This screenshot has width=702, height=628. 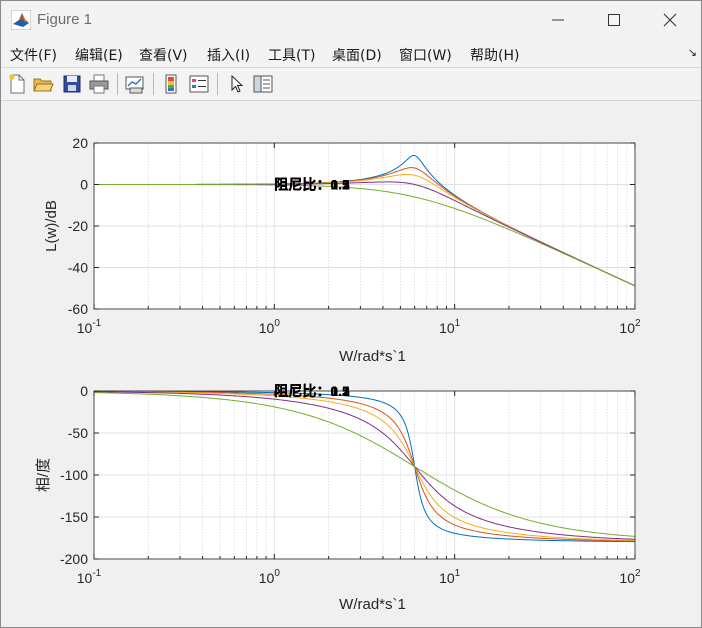 What do you see at coordinates (172, 84) in the screenshot?
I see `colorbar-icon` at bounding box center [172, 84].